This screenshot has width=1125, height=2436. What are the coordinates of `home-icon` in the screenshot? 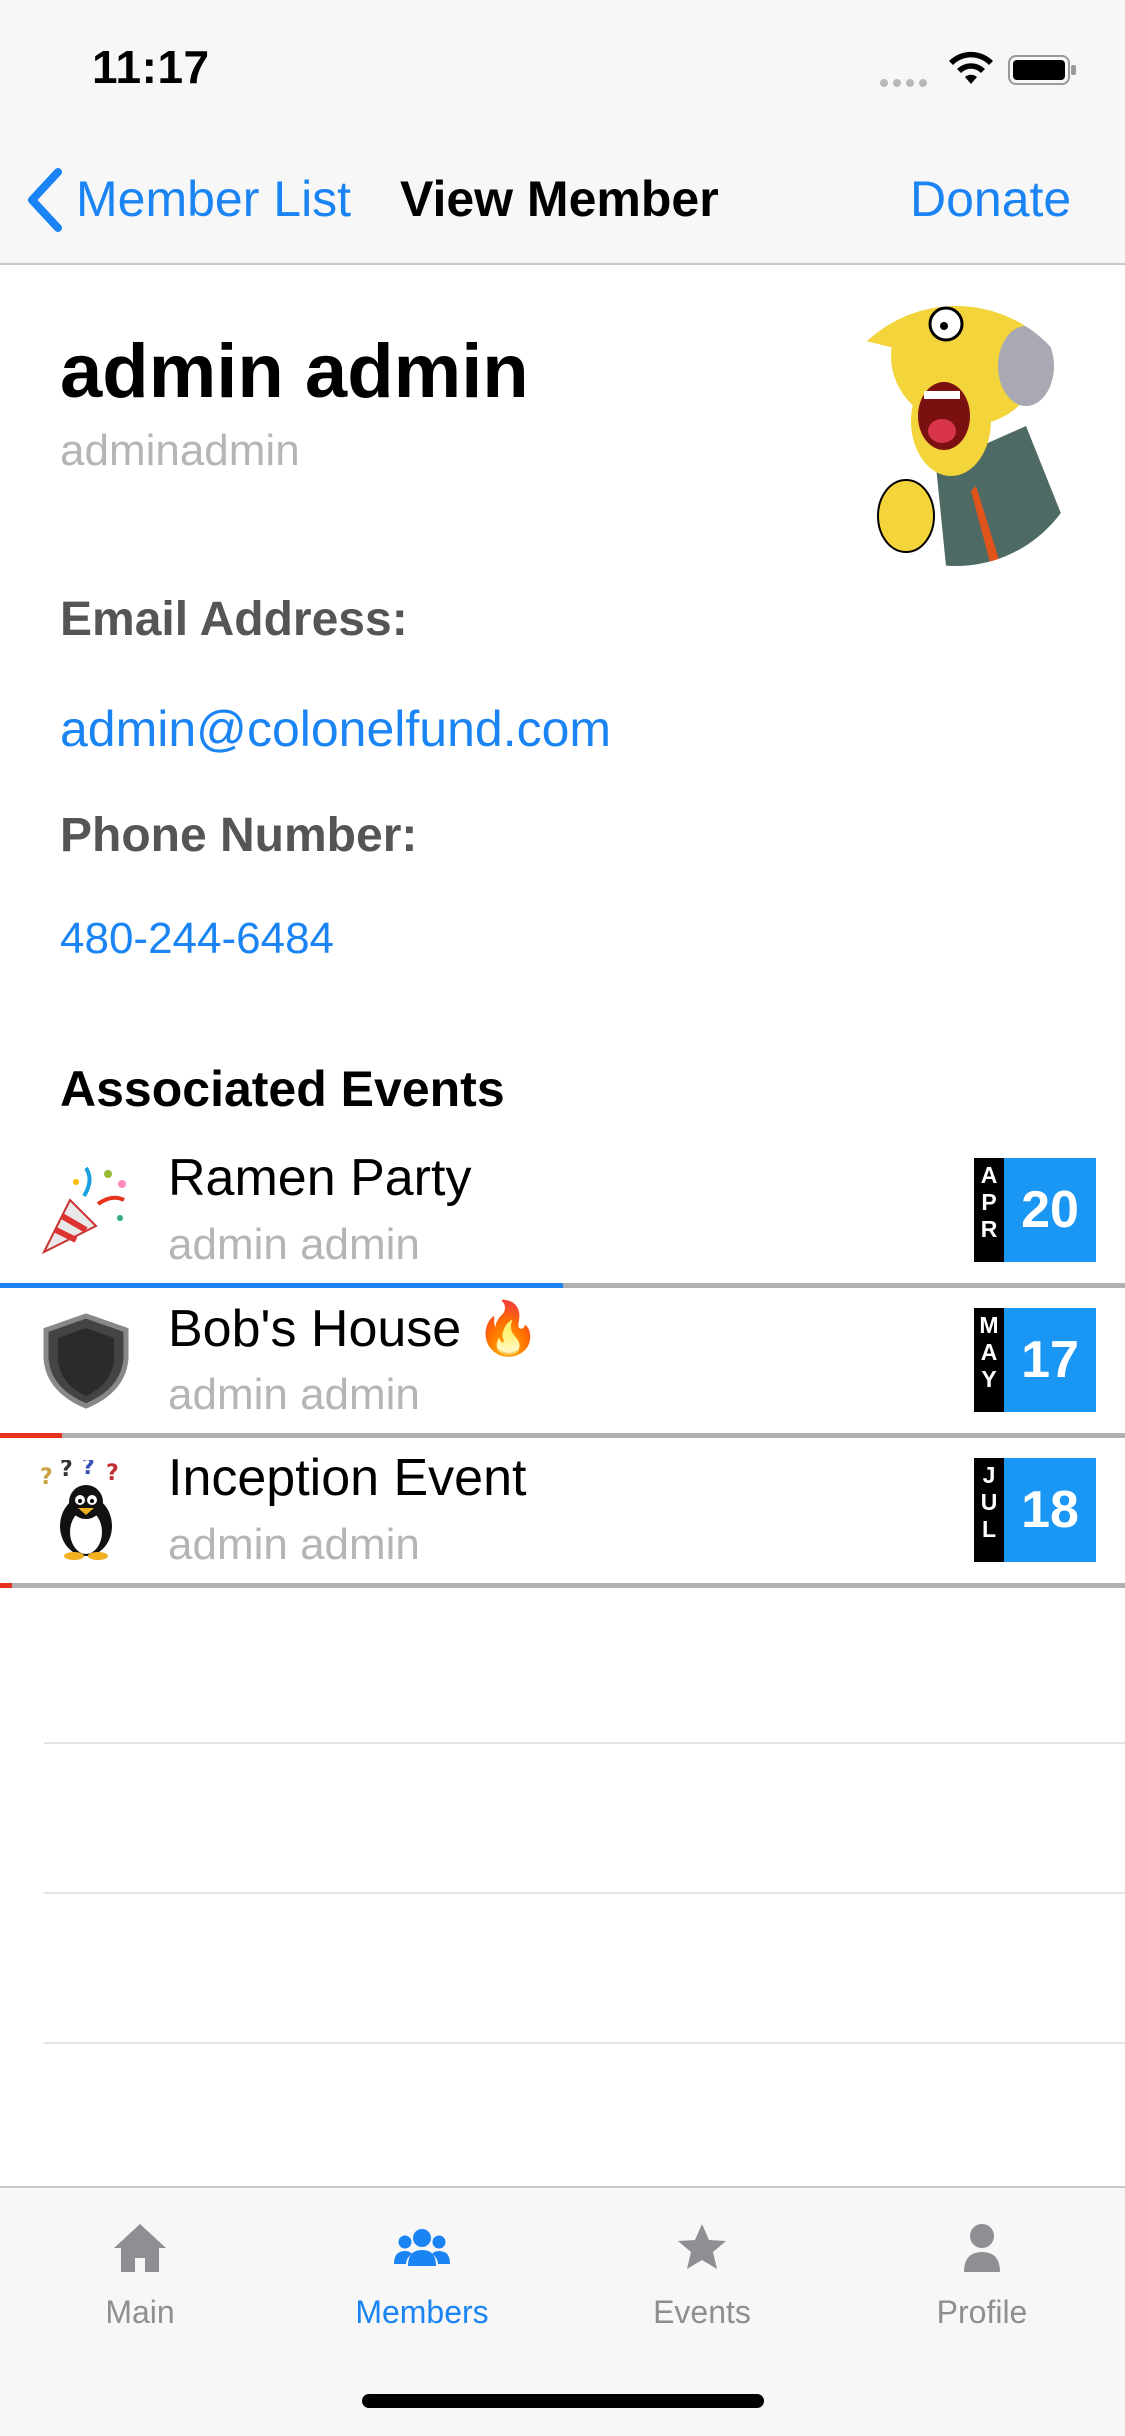 It's located at (140, 2248).